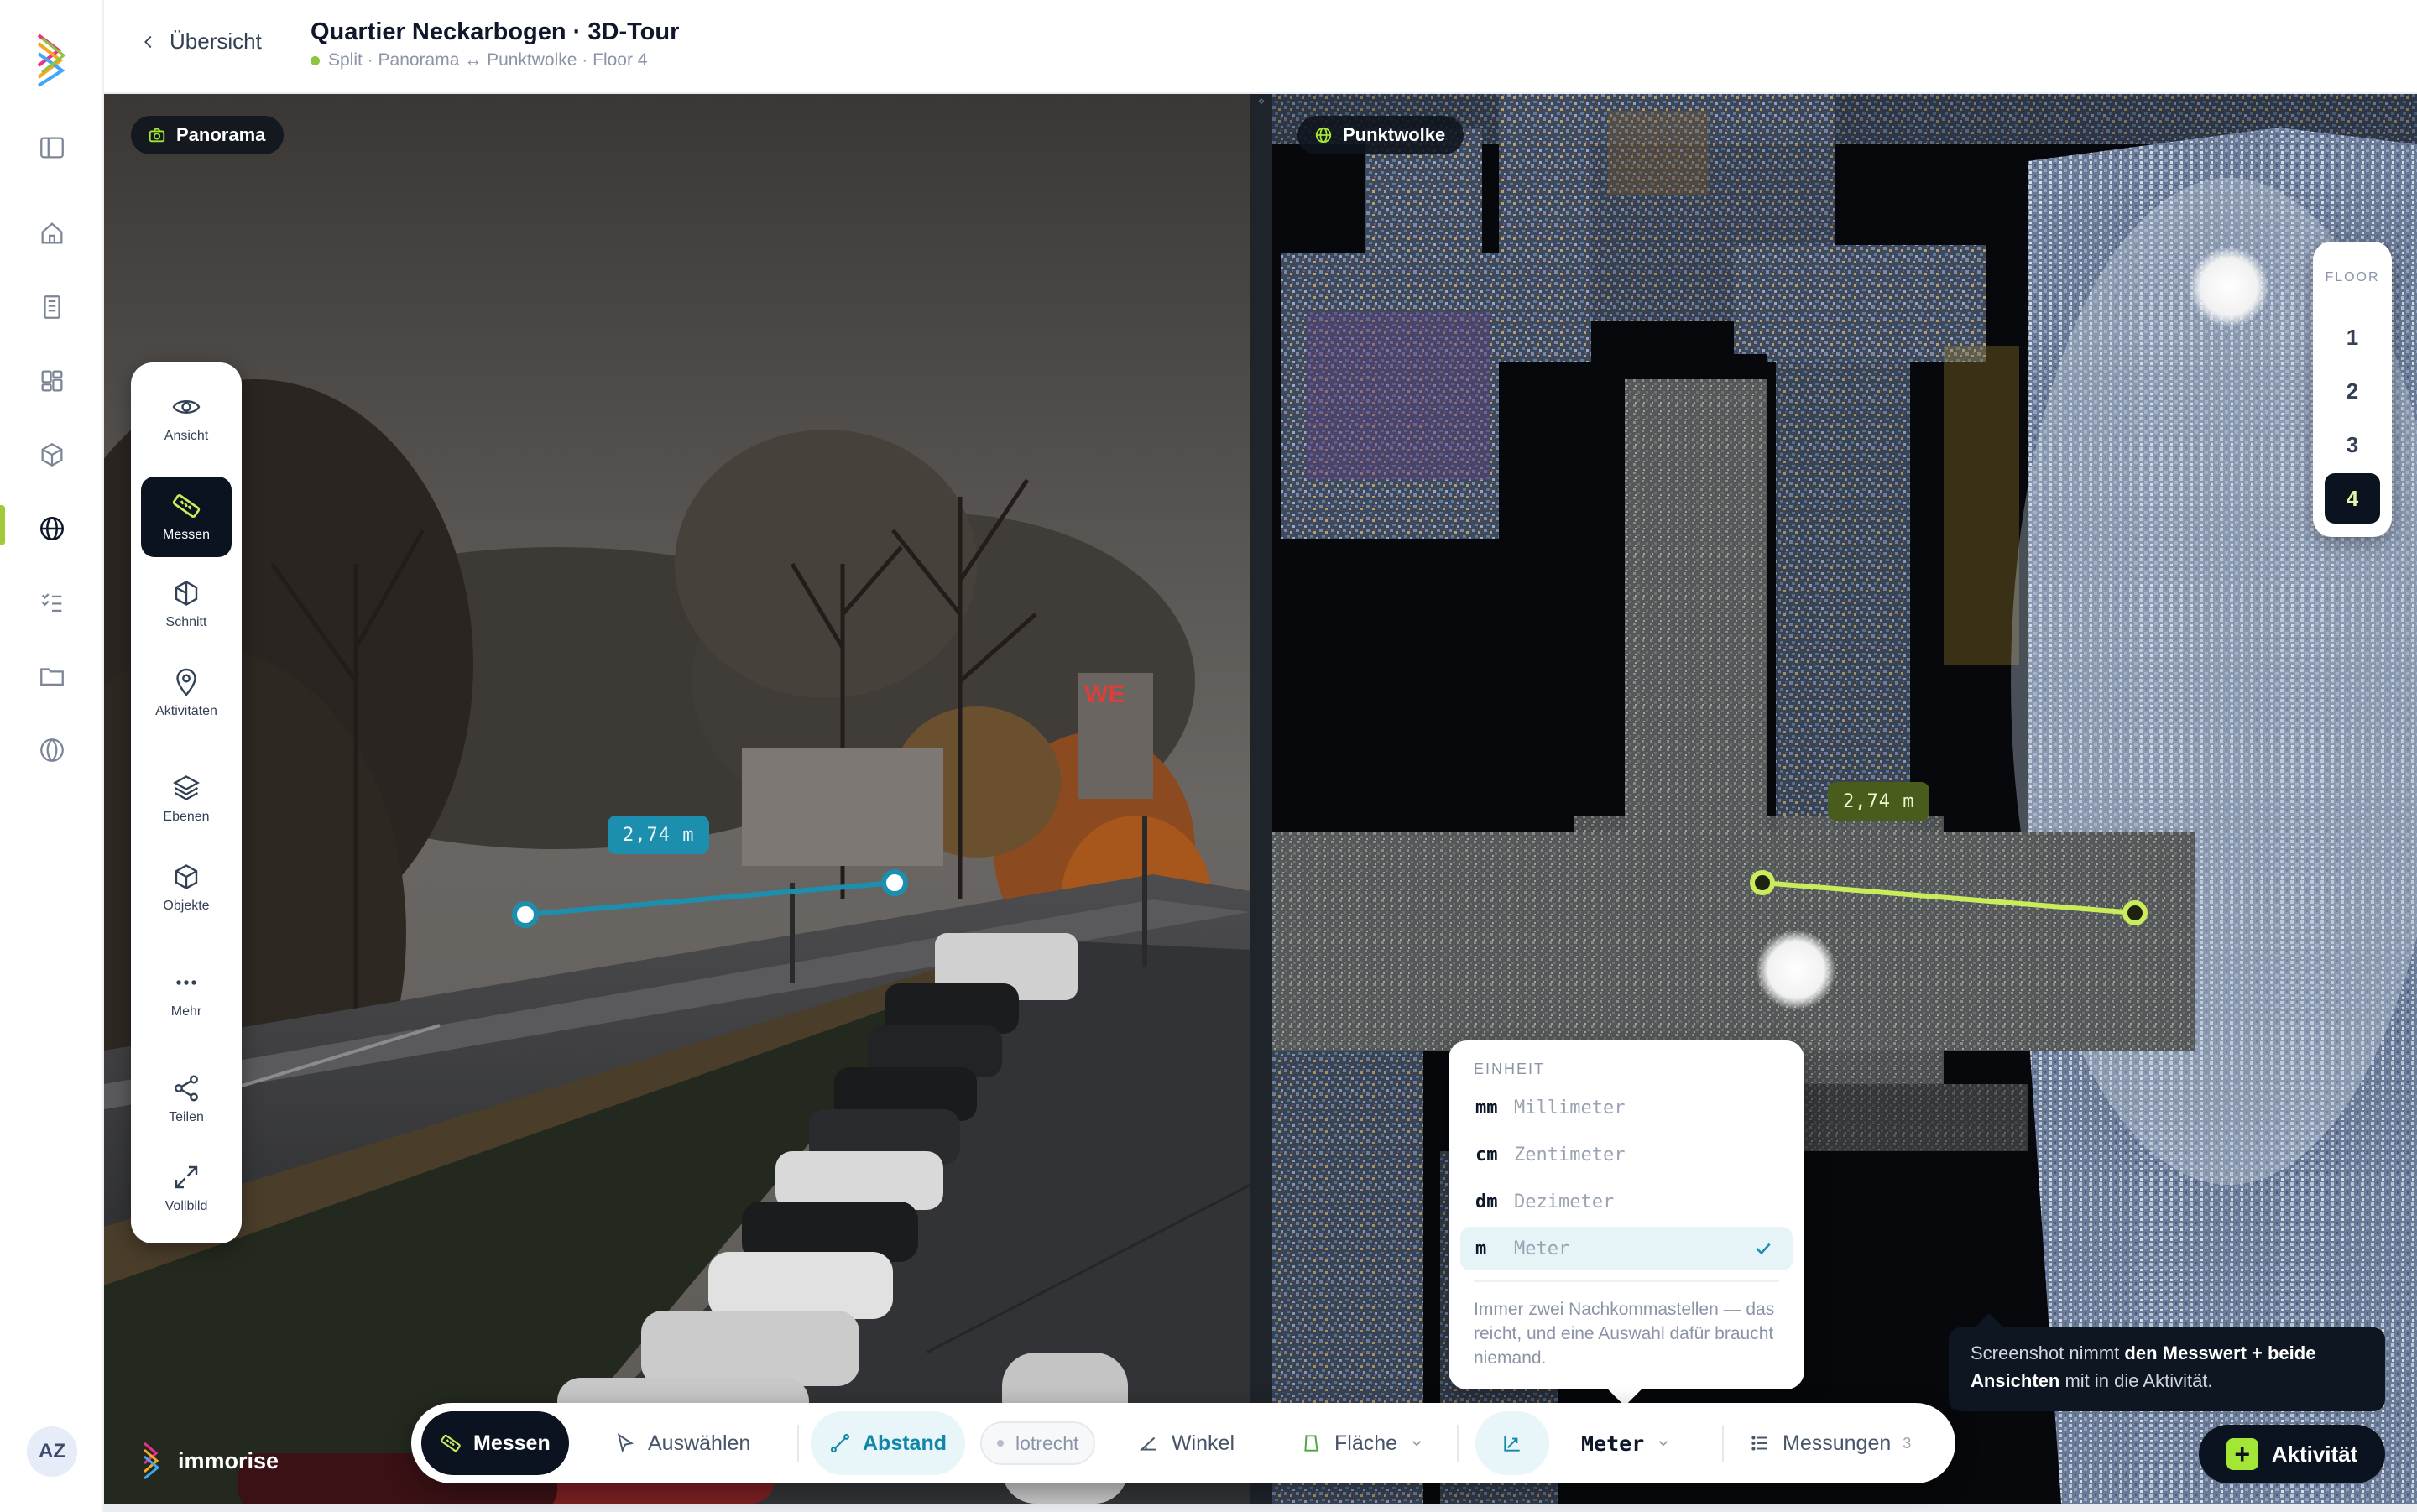 This screenshot has height=1512, width=2417. Describe the element at coordinates (2314, 1454) in the screenshot. I see `add-activity-label: Aktivität` at that location.